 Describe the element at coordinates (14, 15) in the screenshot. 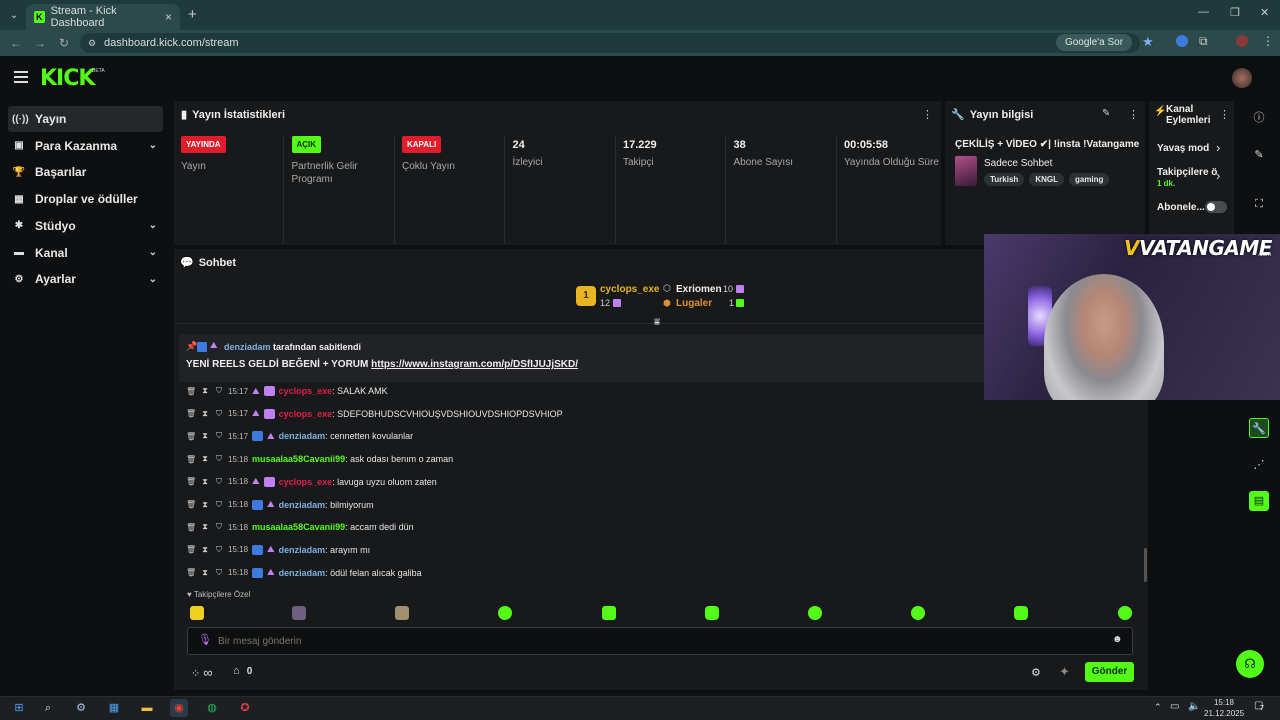

I see `tab-search-icon: ⌄` at that location.